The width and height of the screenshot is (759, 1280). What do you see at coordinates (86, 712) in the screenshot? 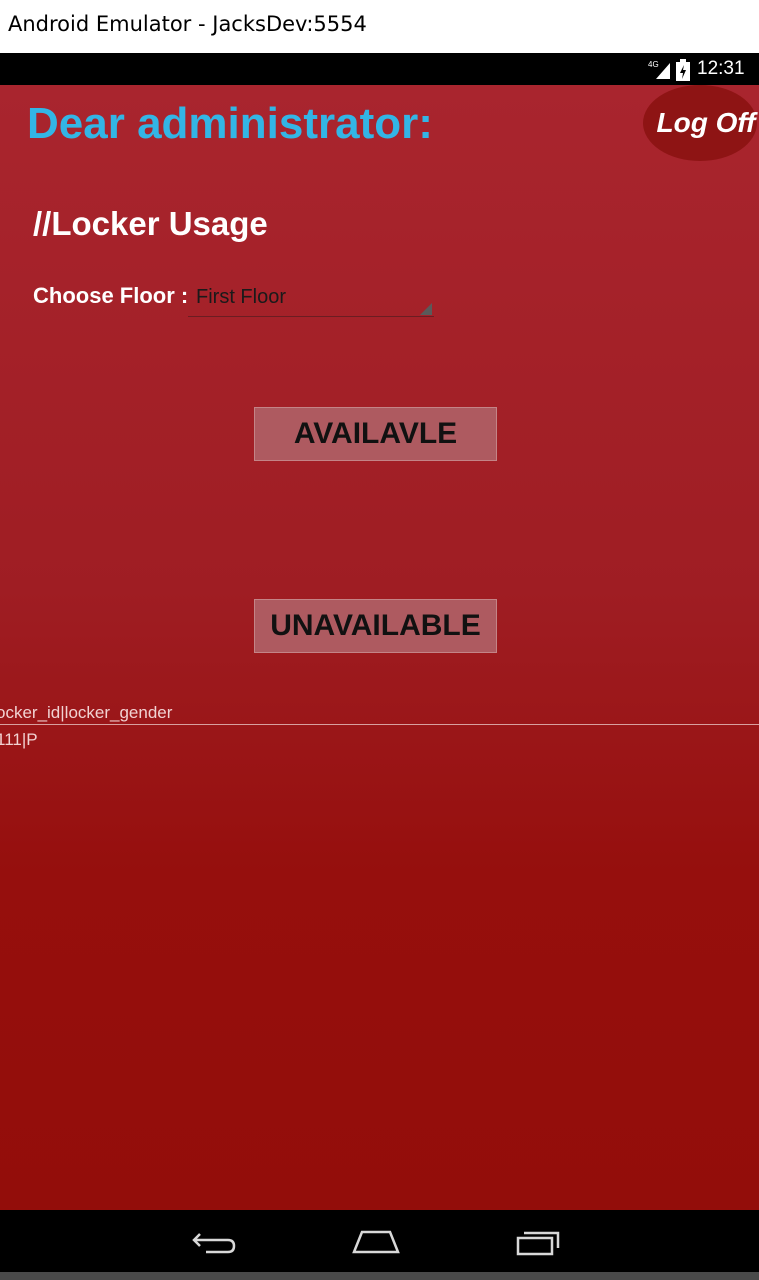
I see `table-header: ocker_id|locker_gender` at bounding box center [86, 712].